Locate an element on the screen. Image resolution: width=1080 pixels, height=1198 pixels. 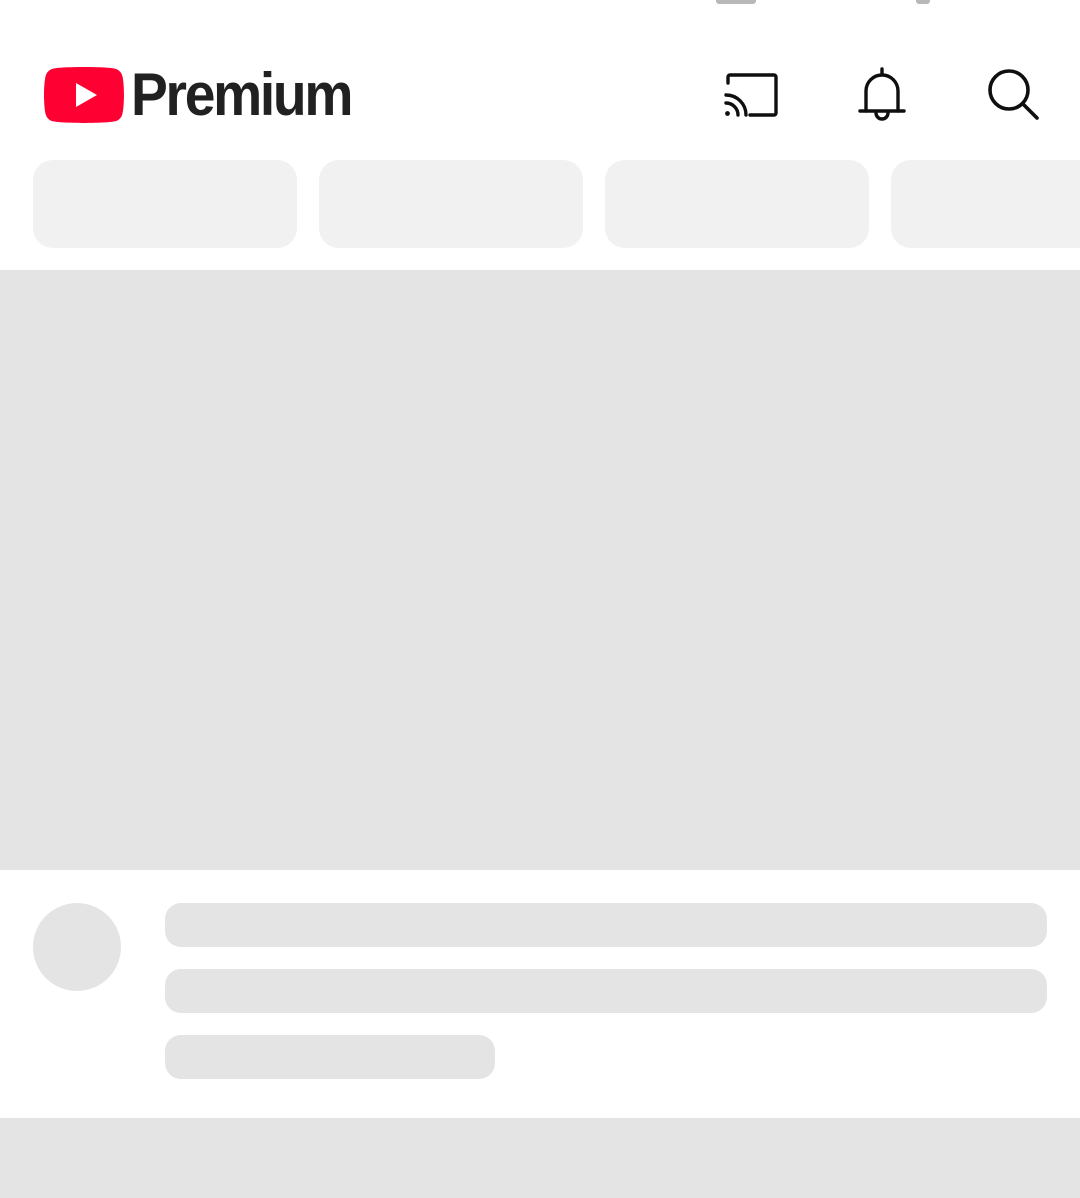
next-video-thumbnail-placeholder is located at coordinates (540, 1158).